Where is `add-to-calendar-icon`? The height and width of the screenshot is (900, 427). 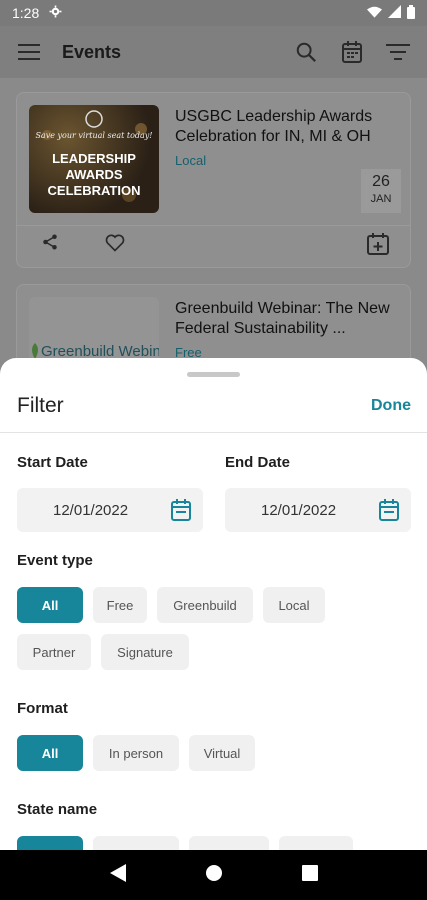
add-to-calendar-icon is located at coordinates (378, 246).